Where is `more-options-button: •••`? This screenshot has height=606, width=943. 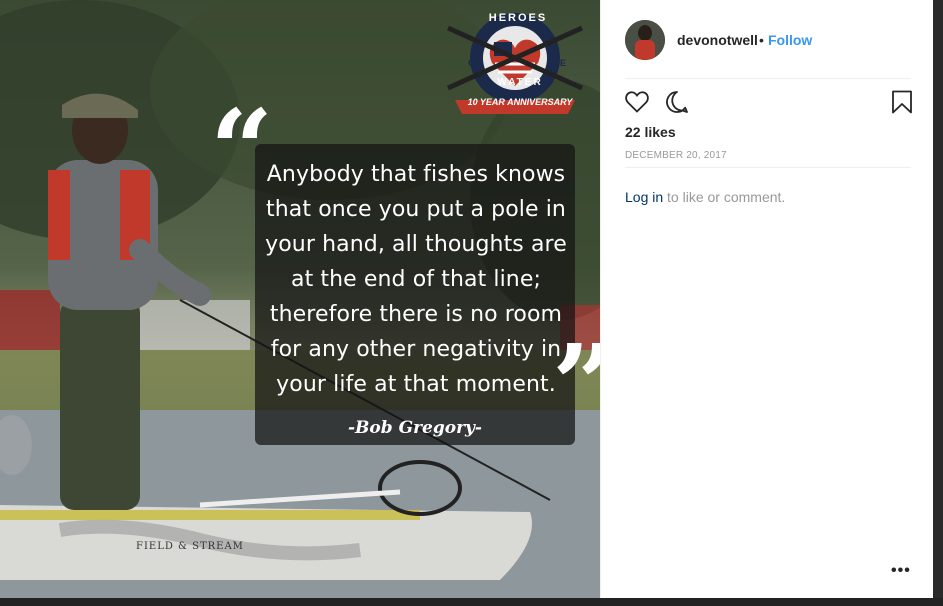
more-options-button: ••• is located at coordinates (901, 571).